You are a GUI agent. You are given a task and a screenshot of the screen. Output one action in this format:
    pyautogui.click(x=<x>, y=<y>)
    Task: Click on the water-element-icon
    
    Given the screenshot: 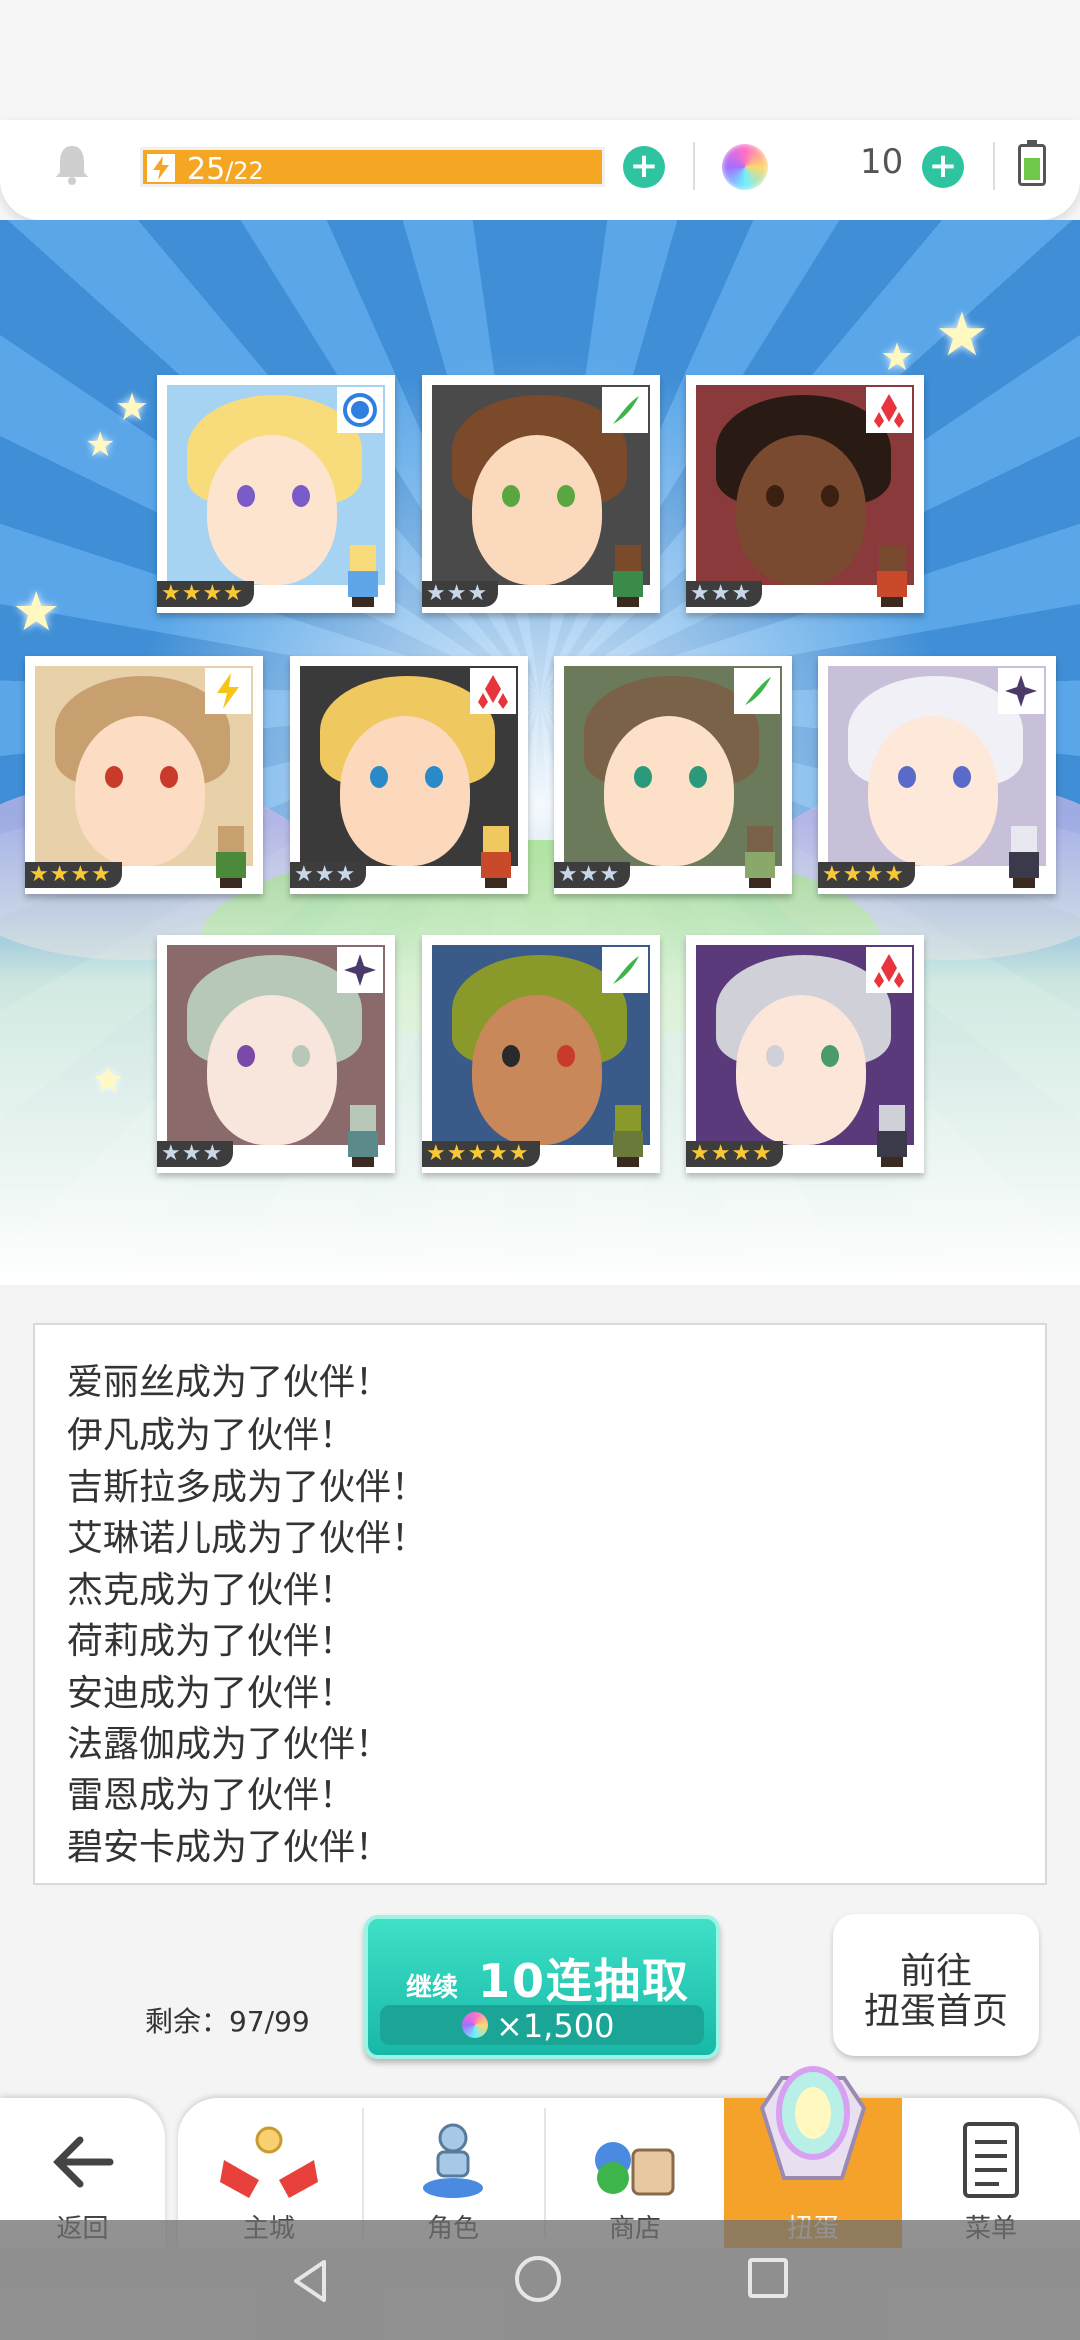 What is the action you would take?
    pyautogui.click(x=360, y=410)
    